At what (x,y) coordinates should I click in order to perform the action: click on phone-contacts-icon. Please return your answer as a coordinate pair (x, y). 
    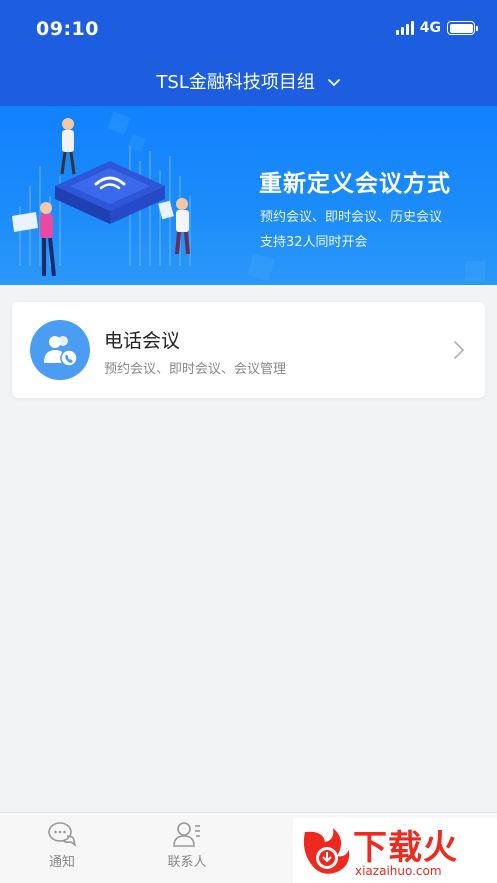
    Looking at the image, I should click on (60, 350).